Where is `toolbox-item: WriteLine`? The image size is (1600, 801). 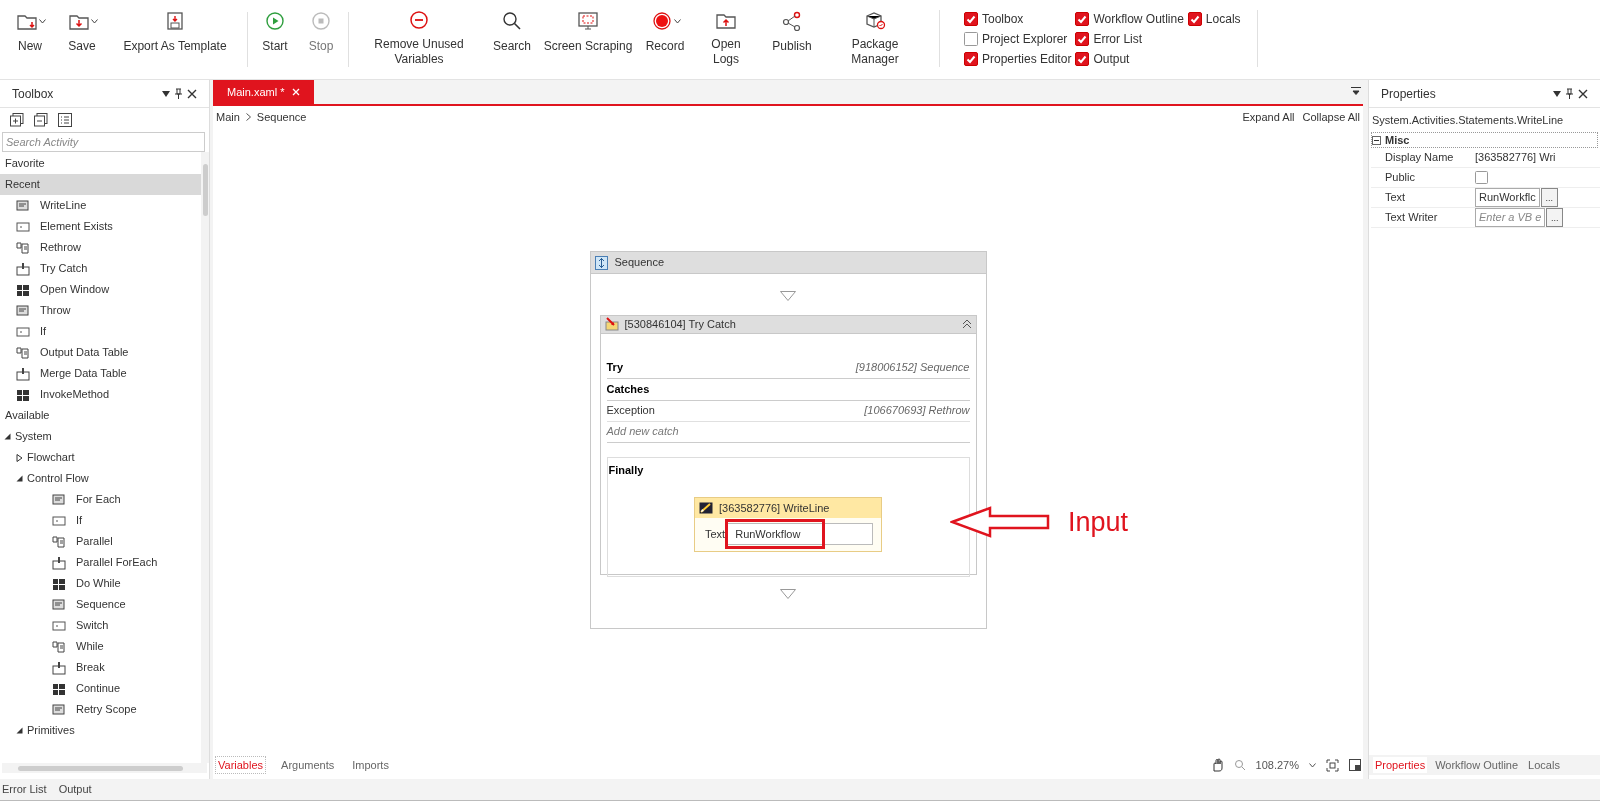 toolbox-item: WriteLine is located at coordinates (100, 205).